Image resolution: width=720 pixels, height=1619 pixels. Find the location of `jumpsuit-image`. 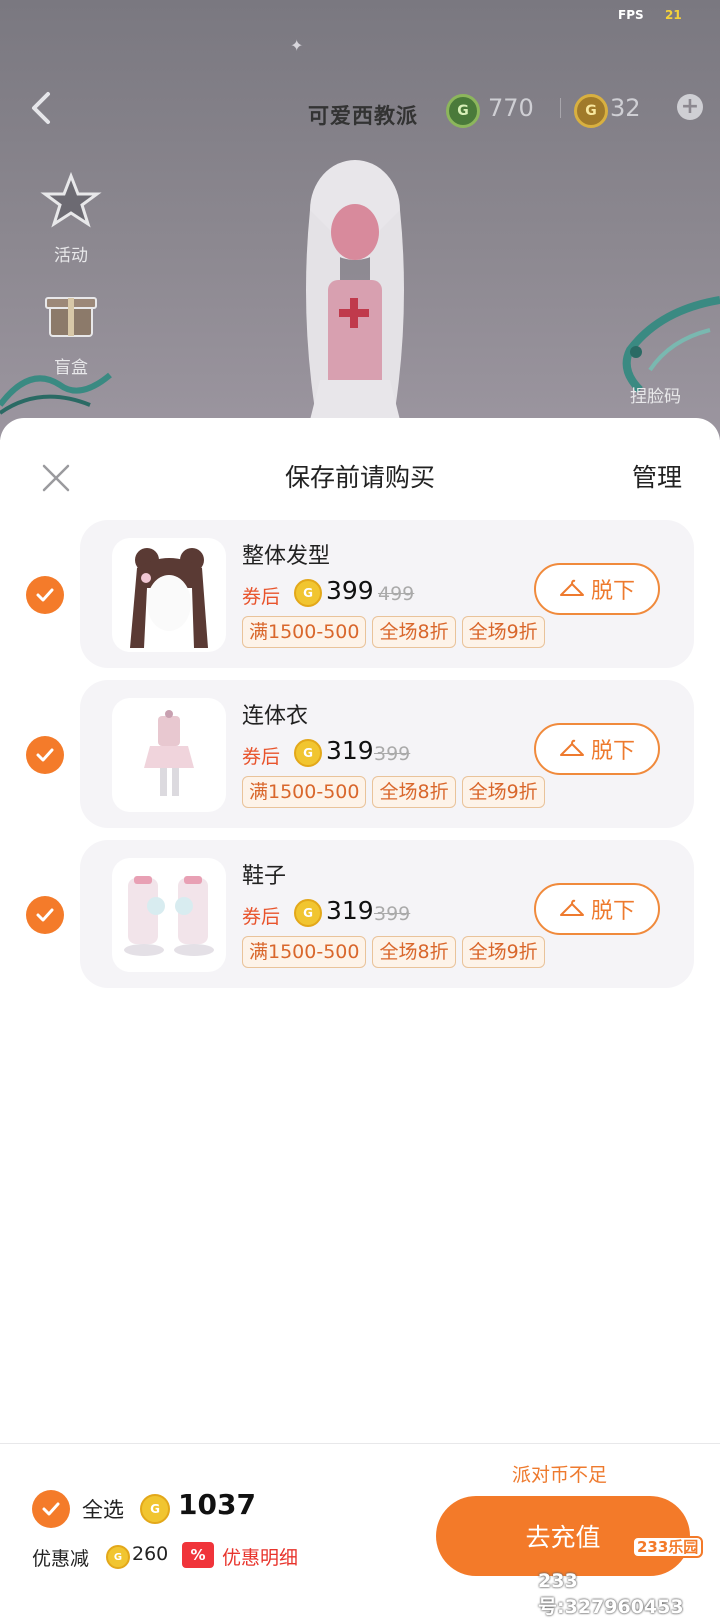

jumpsuit-image is located at coordinates (169, 753).